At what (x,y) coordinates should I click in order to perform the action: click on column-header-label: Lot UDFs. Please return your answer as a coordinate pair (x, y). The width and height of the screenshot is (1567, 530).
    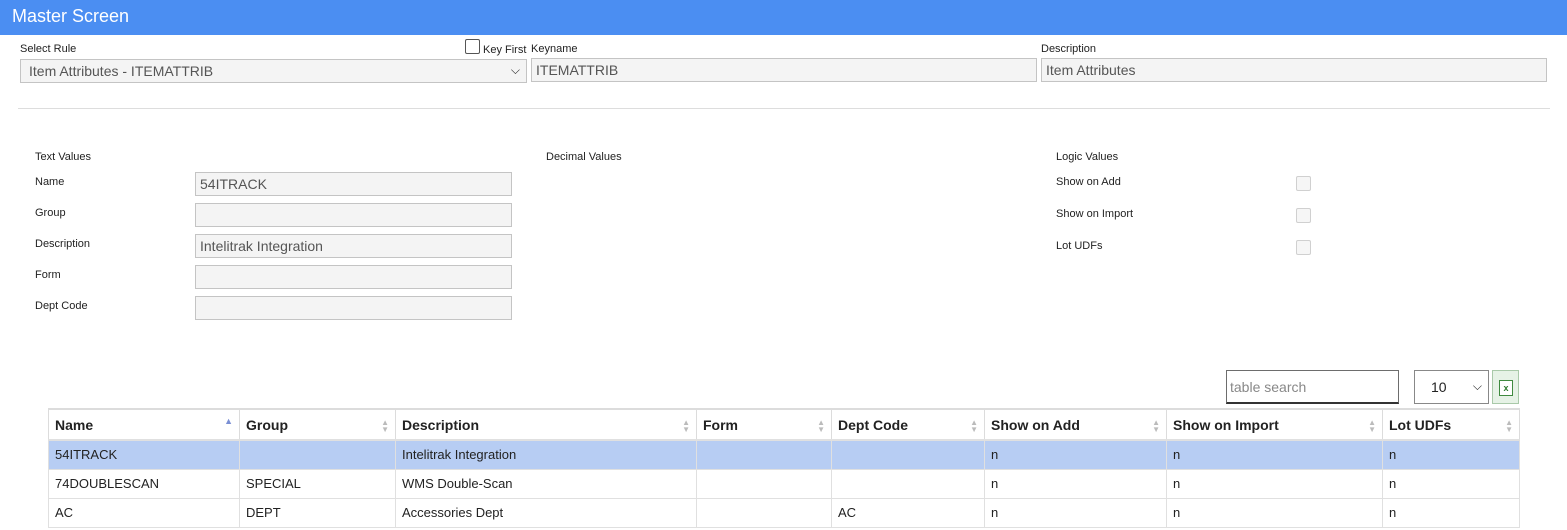
    Looking at the image, I should click on (1420, 424).